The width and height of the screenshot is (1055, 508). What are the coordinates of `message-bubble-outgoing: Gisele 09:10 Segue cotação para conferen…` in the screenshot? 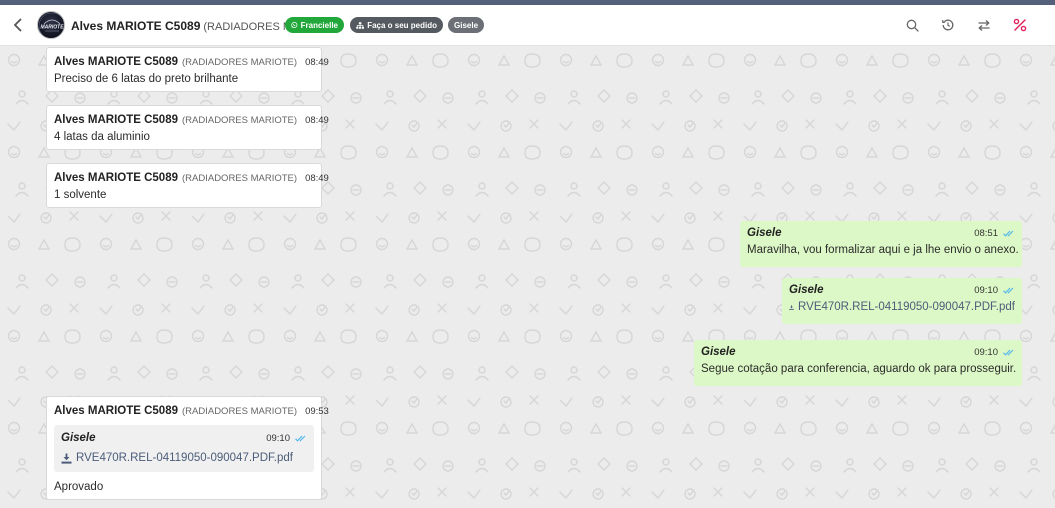 It's located at (858, 363).